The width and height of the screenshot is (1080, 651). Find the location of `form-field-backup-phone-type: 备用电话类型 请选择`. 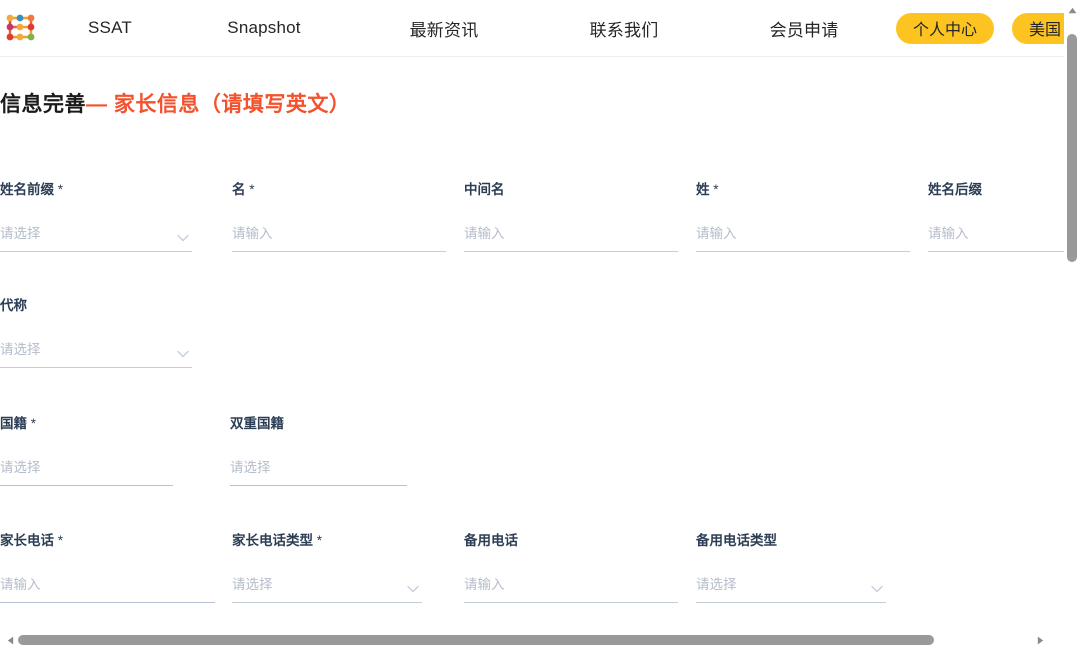

form-field-backup-phone-type: 备用电话类型 请选择 is located at coordinates (791, 568).